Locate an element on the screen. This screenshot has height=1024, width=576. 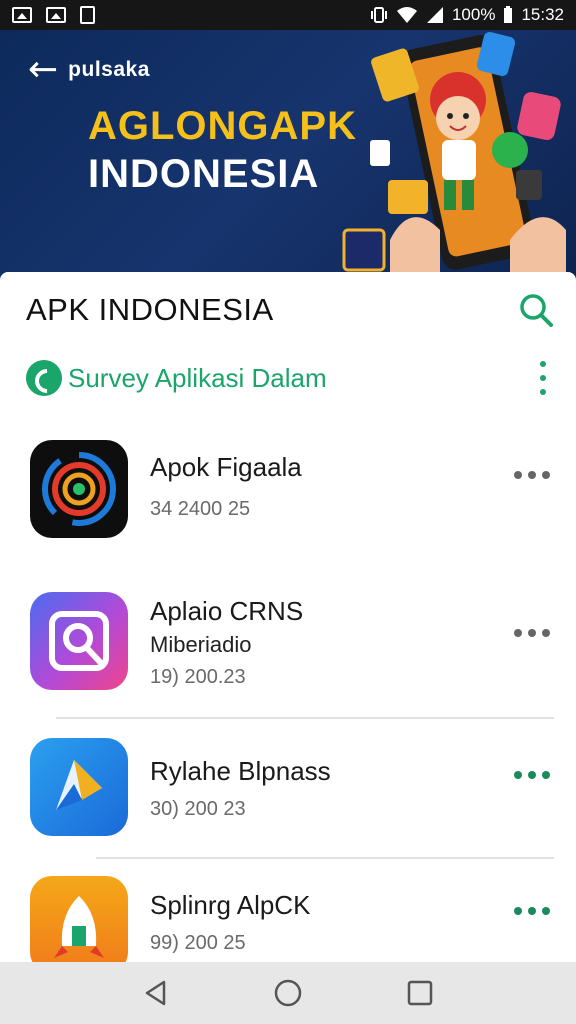
wifi-icon is located at coordinates (406, 15).